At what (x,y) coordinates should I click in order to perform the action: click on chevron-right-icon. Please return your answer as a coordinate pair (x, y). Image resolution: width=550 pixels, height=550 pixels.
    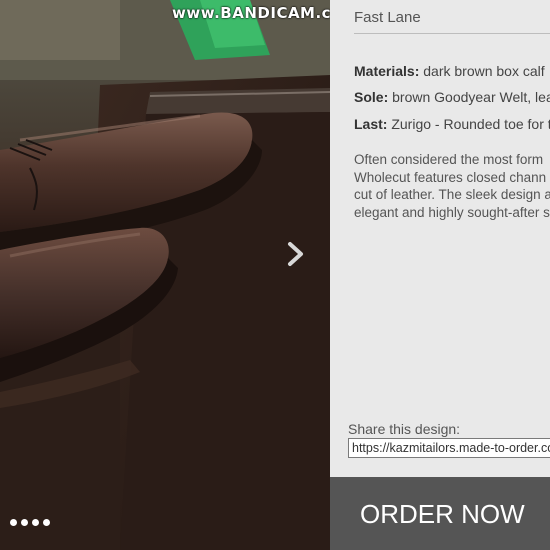
    Looking at the image, I should click on (295, 254).